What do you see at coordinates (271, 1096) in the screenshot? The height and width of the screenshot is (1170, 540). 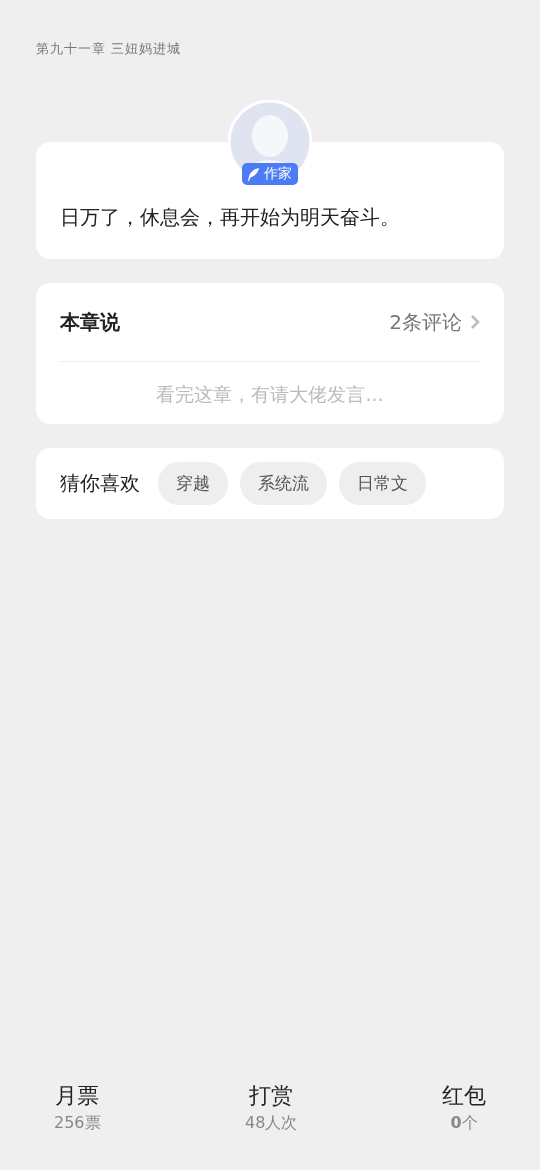 I see `stat-label: 打赏` at bounding box center [271, 1096].